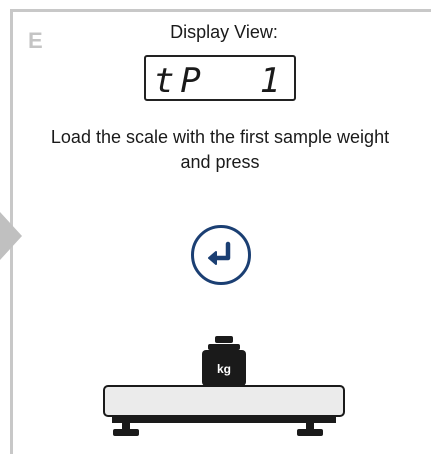 The height and width of the screenshot is (454, 431). I want to click on lcd-readout: tP 1, so click(220, 81).